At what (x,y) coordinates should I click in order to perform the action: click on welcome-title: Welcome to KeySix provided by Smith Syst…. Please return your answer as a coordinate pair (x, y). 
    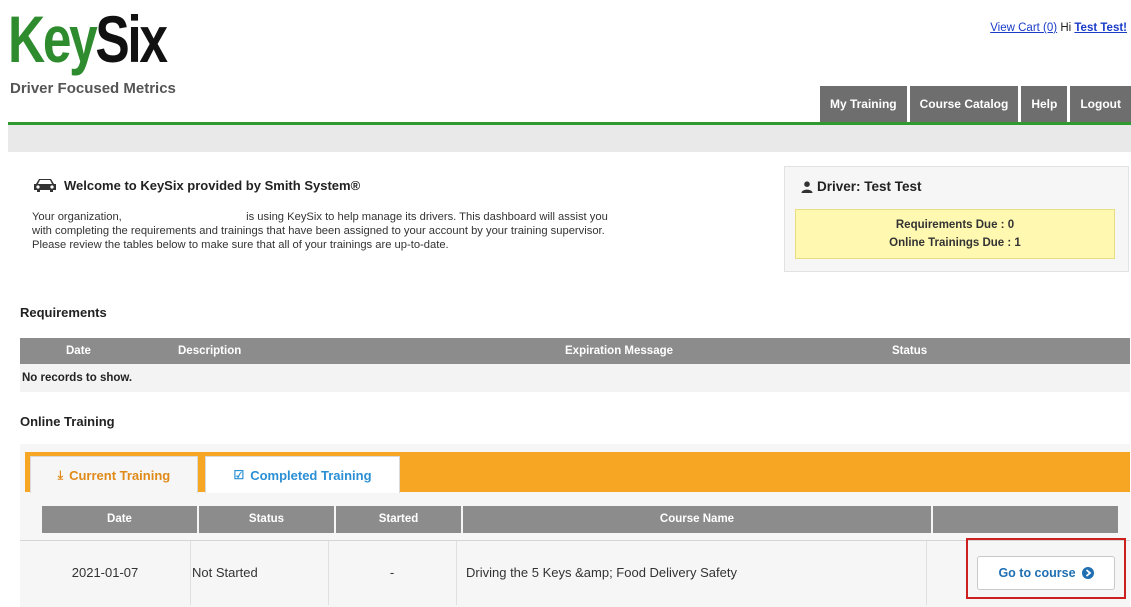
    Looking at the image, I should click on (212, 185).